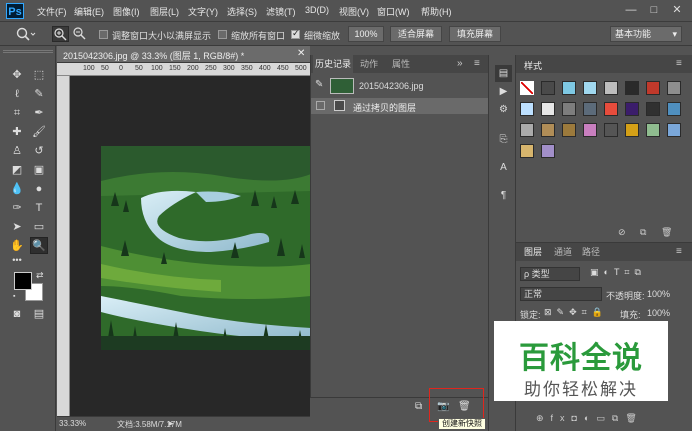  Describe the element at coordinates (206, 248) in the screenshot. I see `forest-river-image` at that location.